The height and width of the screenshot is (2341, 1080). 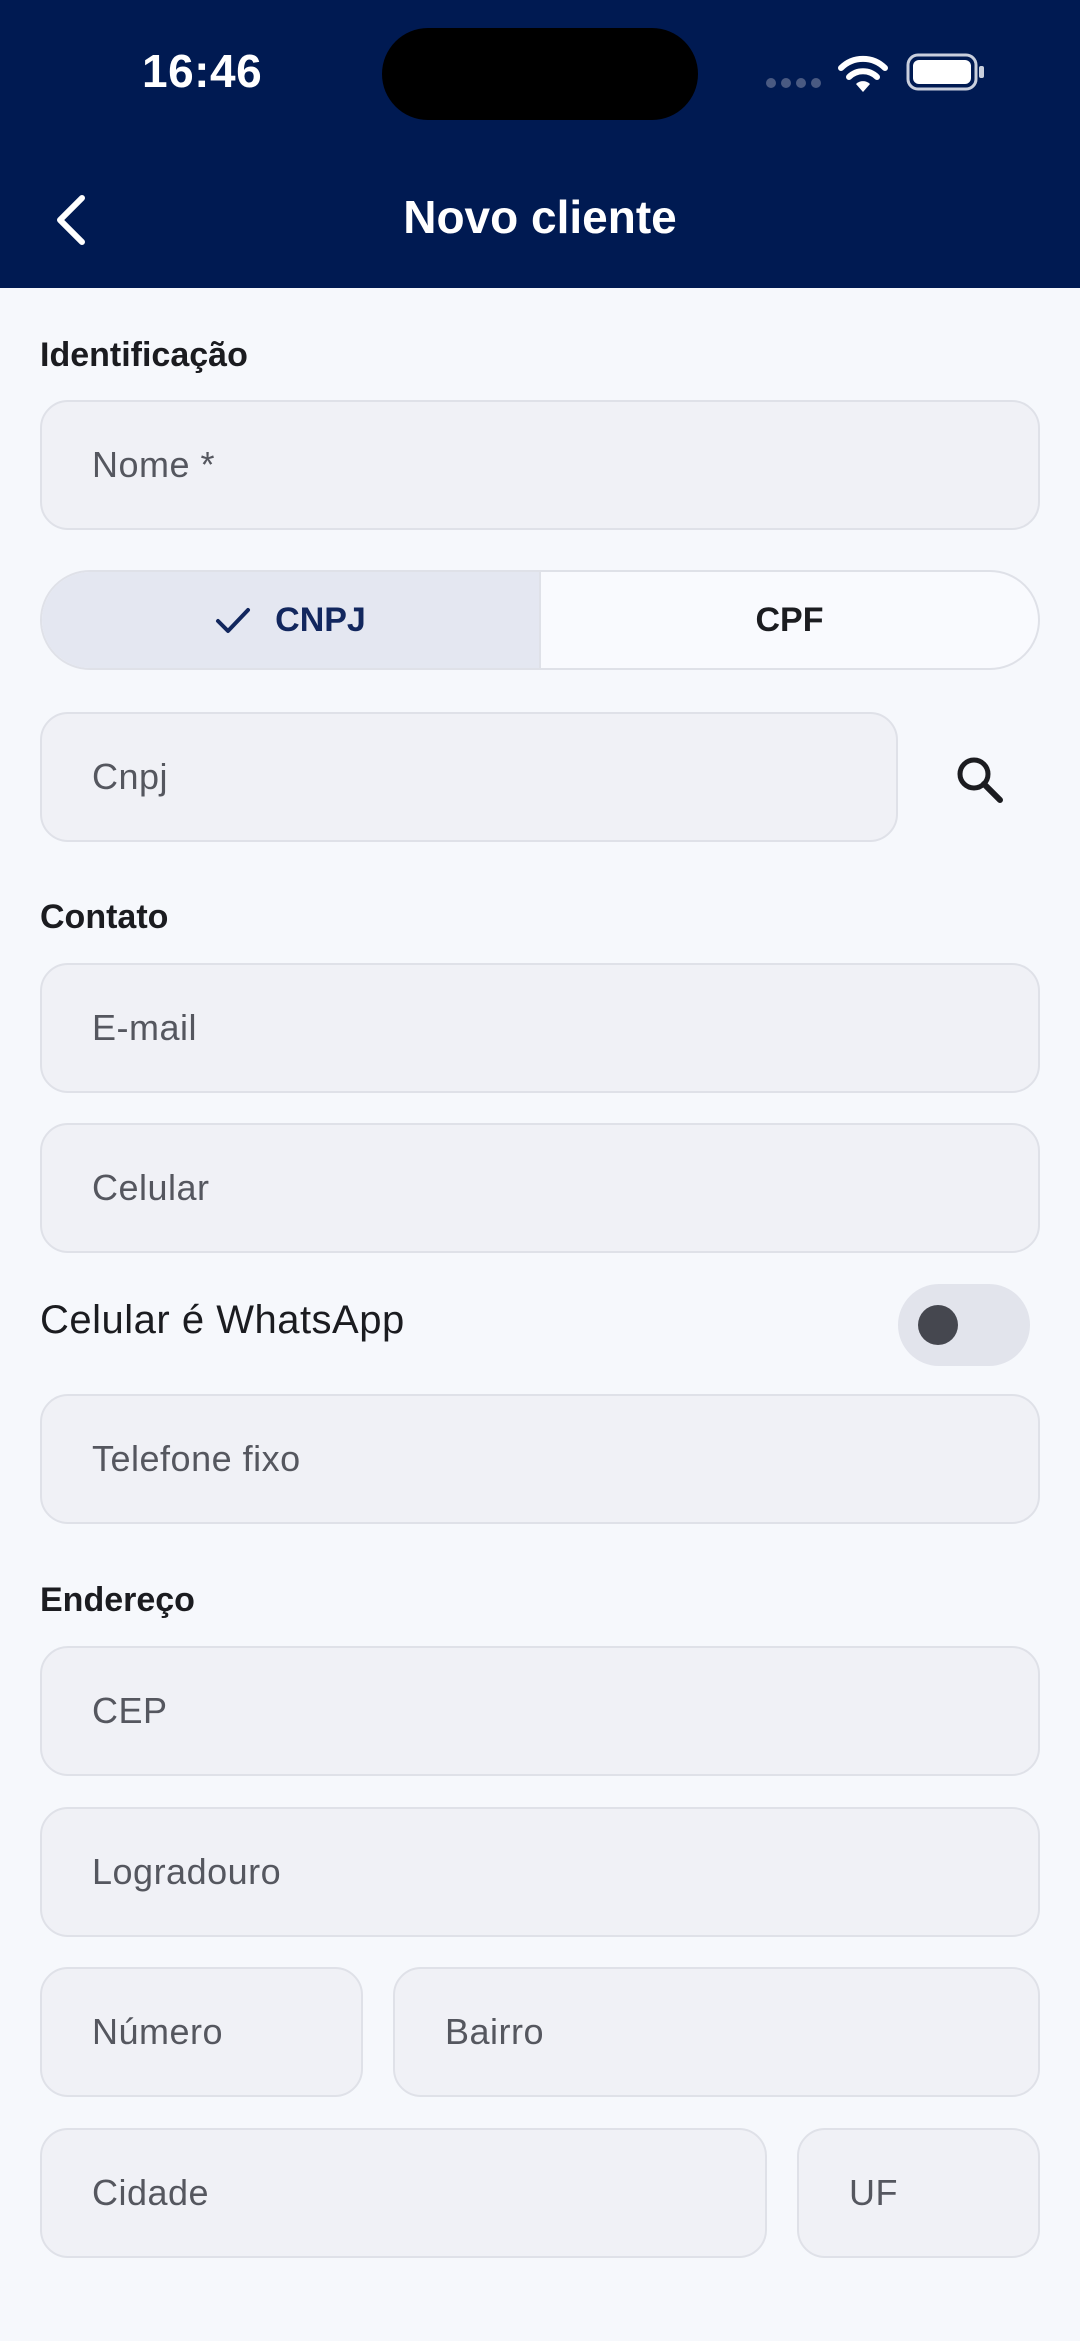 I want to click on nome-field, so click(x=540, y=465).